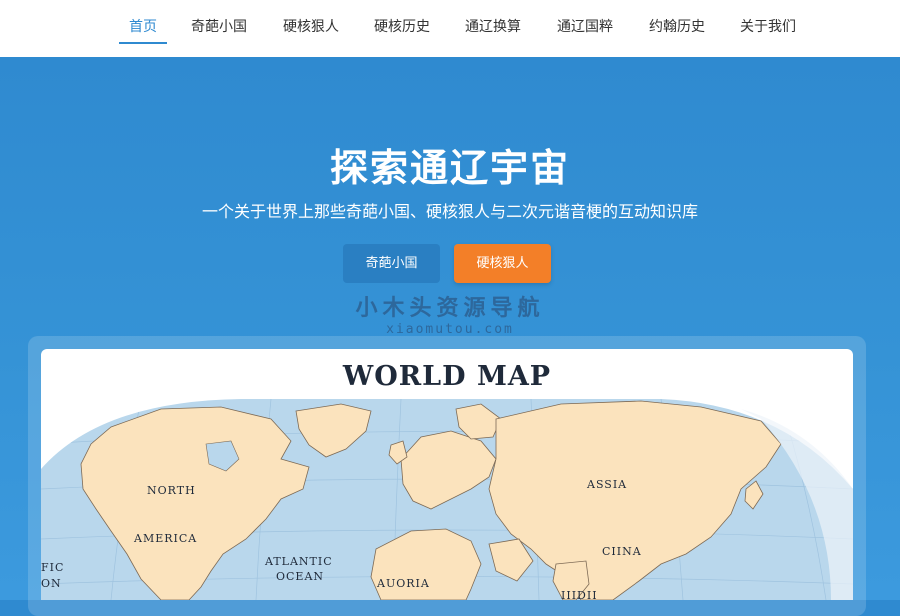 The image size is (900, 616). I want to click on nav-item-about-us: 关于我们, so click(768, 28).